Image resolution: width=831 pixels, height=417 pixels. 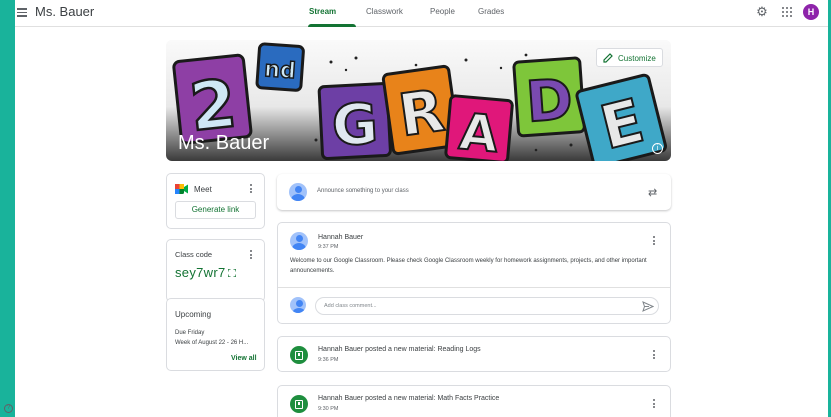 I want to click on meet-card: Meet Generate link, so click(x=215, y=201).